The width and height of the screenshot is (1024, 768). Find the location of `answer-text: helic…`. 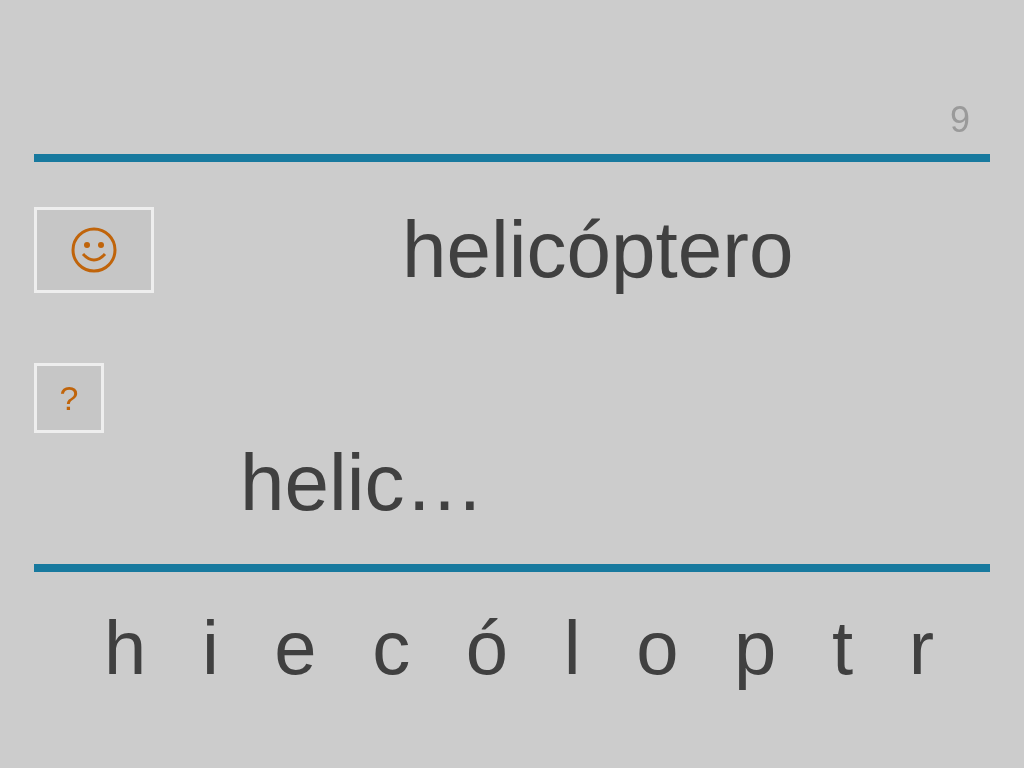

answer-text: helic… is located at coordinates (362, 483).